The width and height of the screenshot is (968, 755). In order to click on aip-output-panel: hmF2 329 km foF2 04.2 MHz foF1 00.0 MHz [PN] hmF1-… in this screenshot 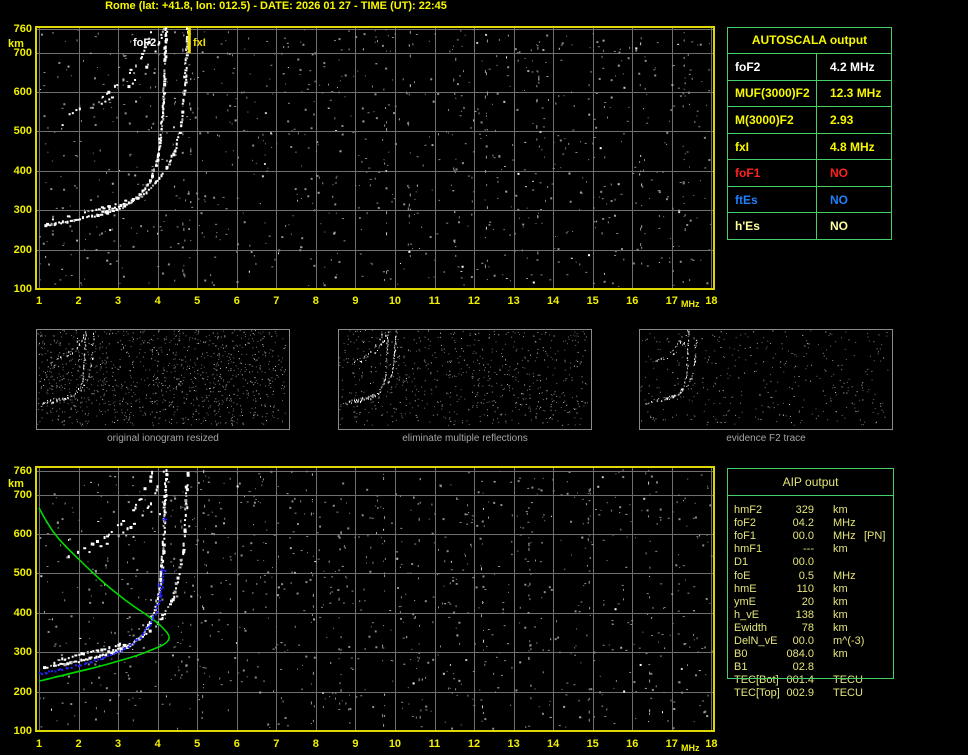, I will do `click(817, 611)`.